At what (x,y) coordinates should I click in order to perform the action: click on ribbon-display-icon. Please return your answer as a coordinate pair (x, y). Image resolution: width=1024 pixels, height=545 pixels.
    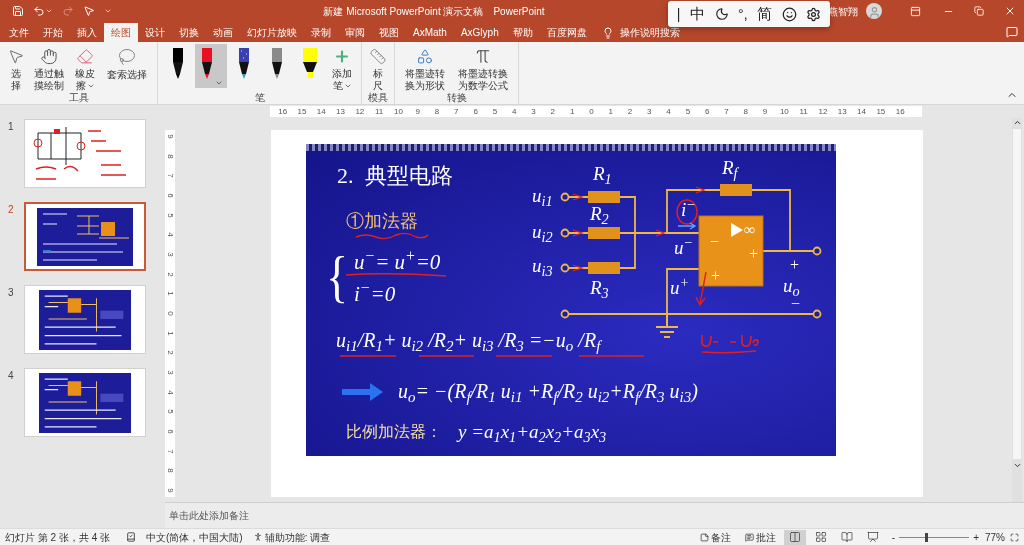
    Looking at the image, I should click on (915, 11).